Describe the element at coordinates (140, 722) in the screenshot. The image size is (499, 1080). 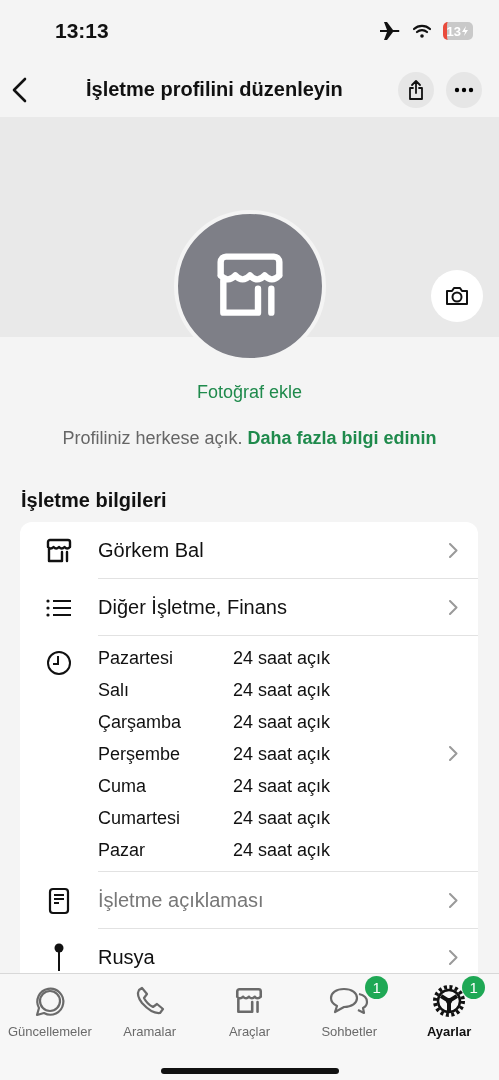
I see `day-label: Çarşamba` at that location.